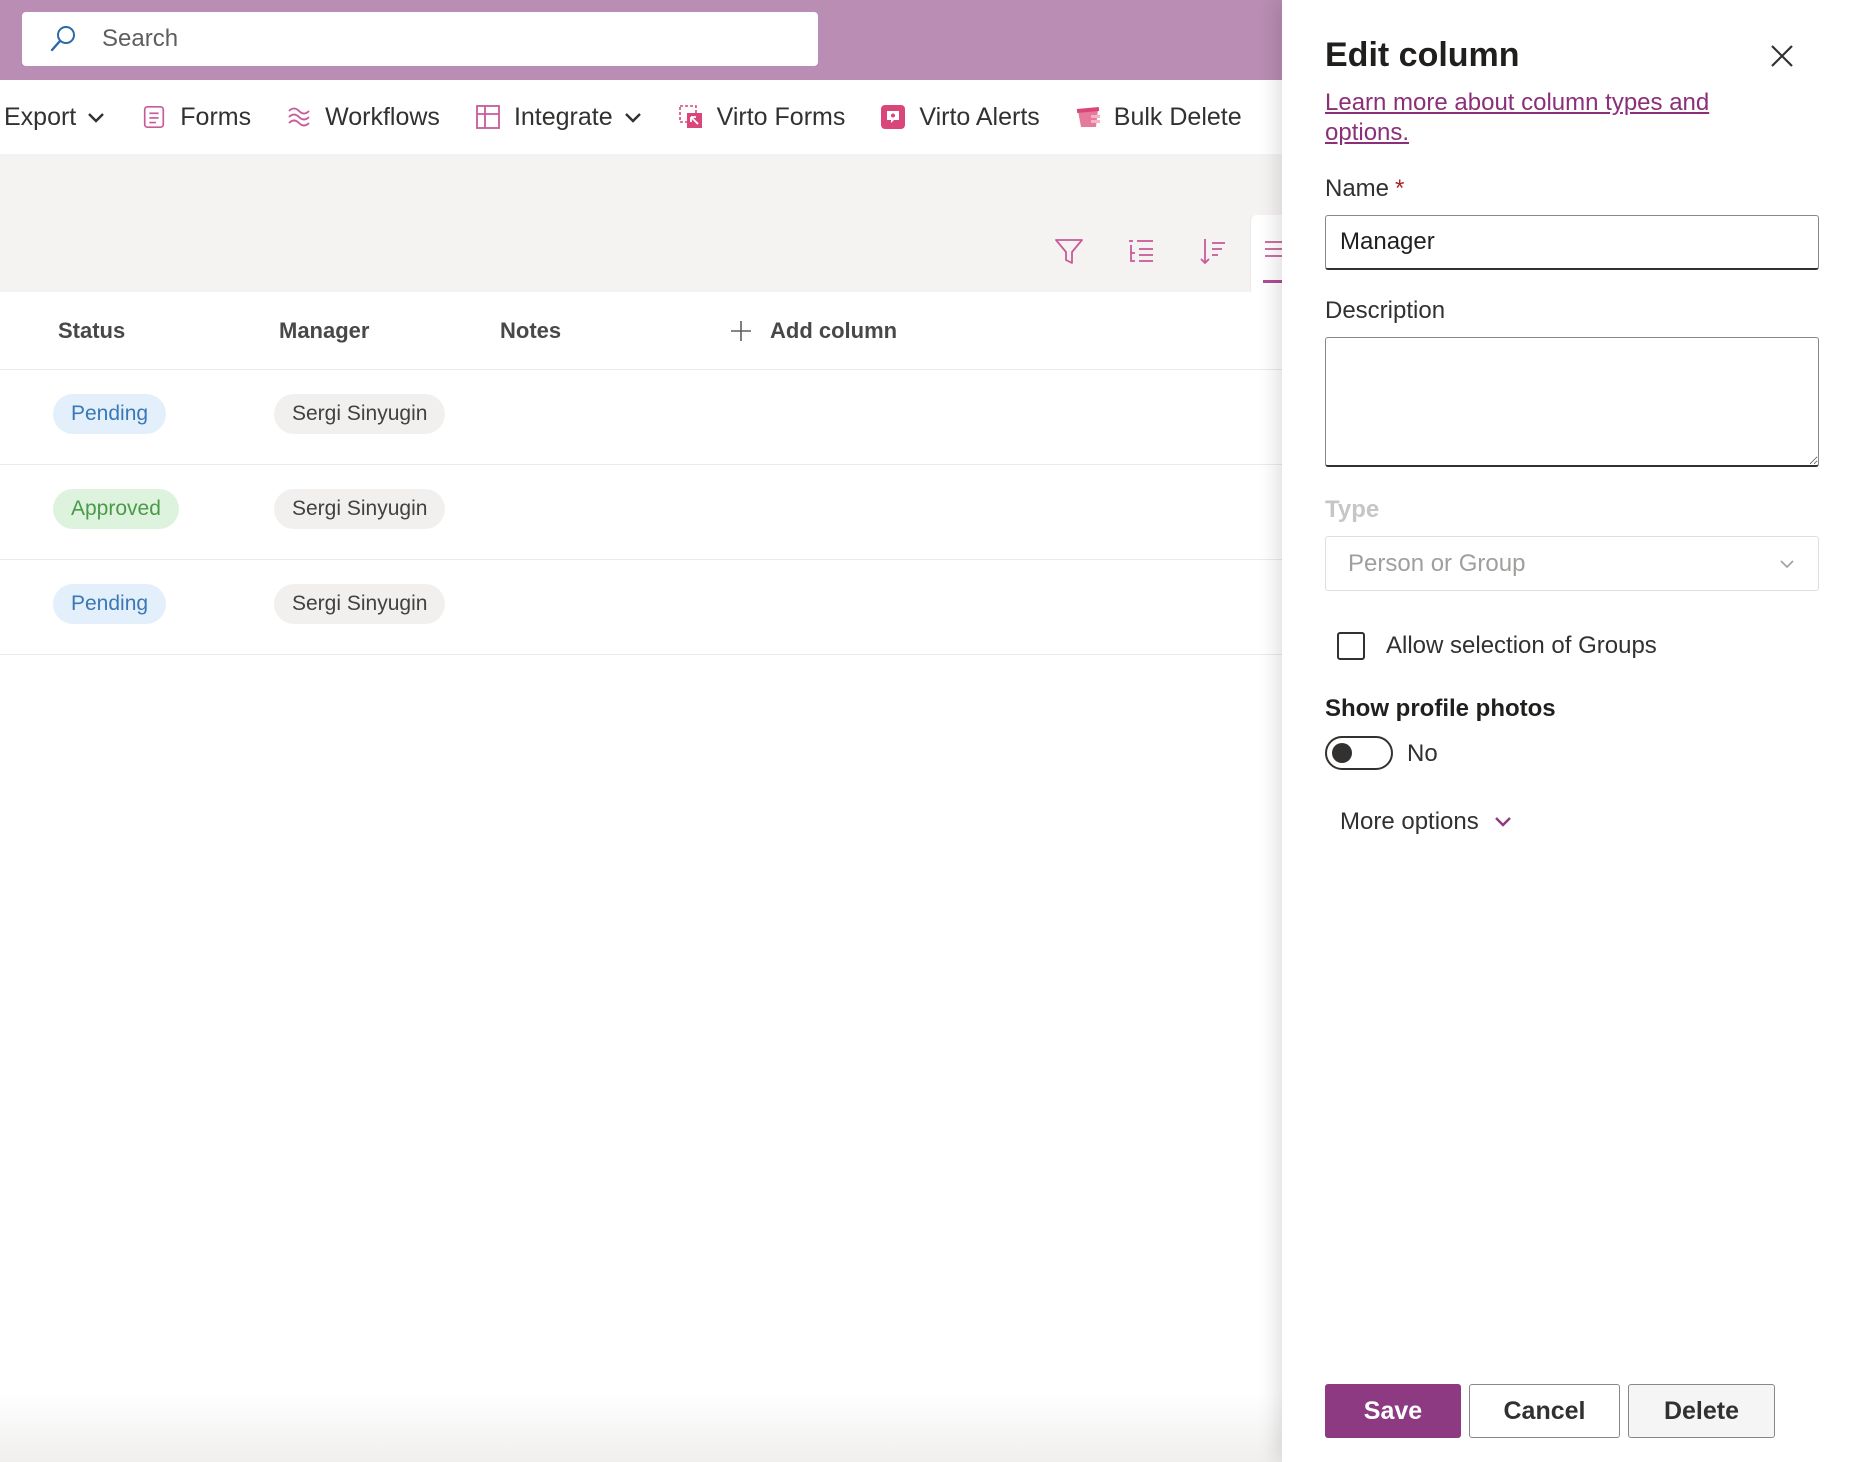 This screenshot has height=1462, width=1852. I want to click on description-label: Description, so click(1385, 310).